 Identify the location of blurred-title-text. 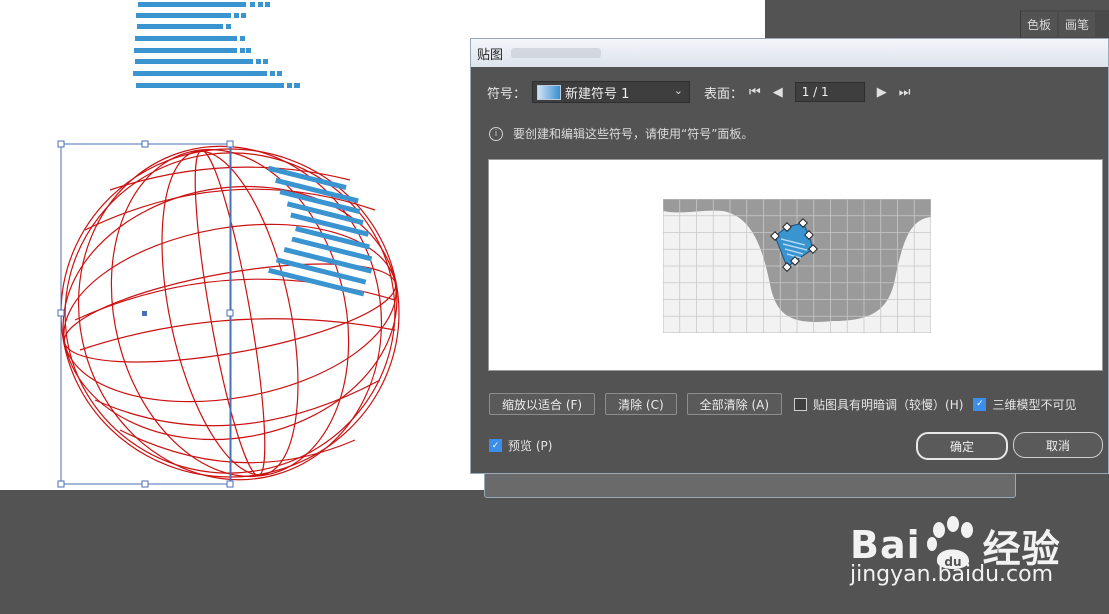
(556, 53).